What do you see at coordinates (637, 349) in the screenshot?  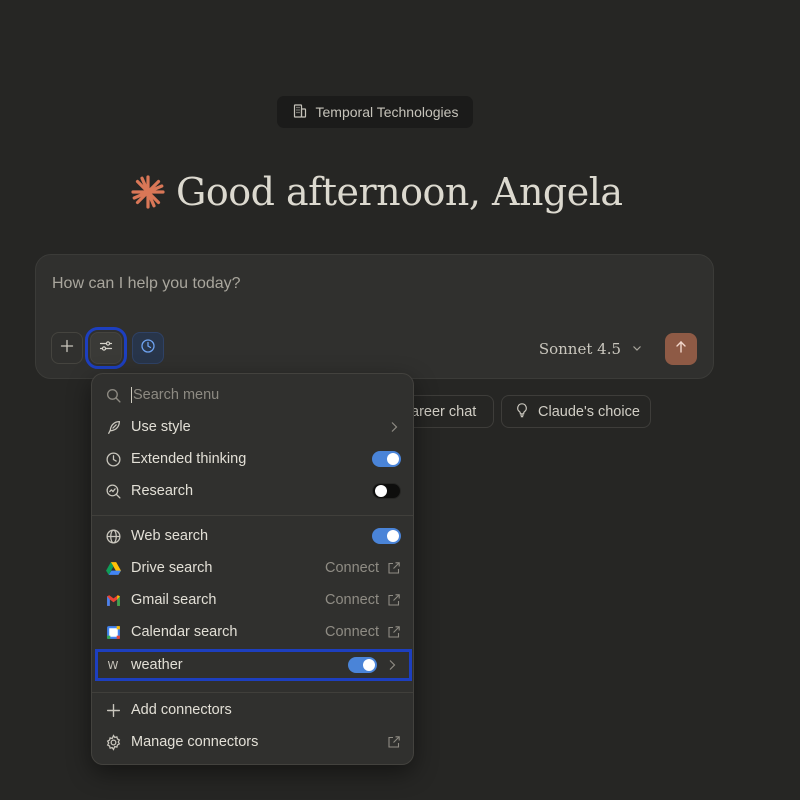 I see `chevron-down-icon` at bounding box center [637, 349].